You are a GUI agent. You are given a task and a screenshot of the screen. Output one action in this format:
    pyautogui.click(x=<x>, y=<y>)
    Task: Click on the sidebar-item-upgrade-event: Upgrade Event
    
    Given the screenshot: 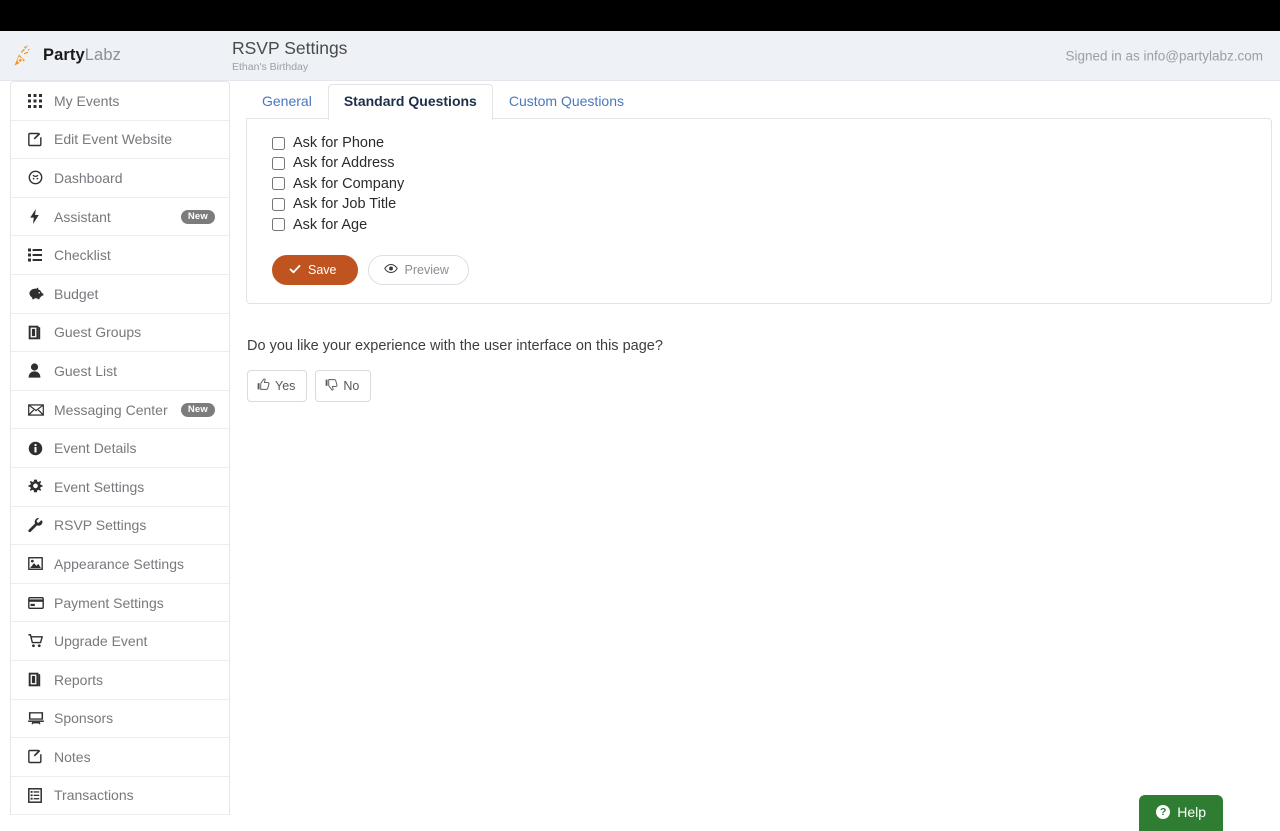 What is the action you would take?
    pyautogui.click(x=120, y=641)
    